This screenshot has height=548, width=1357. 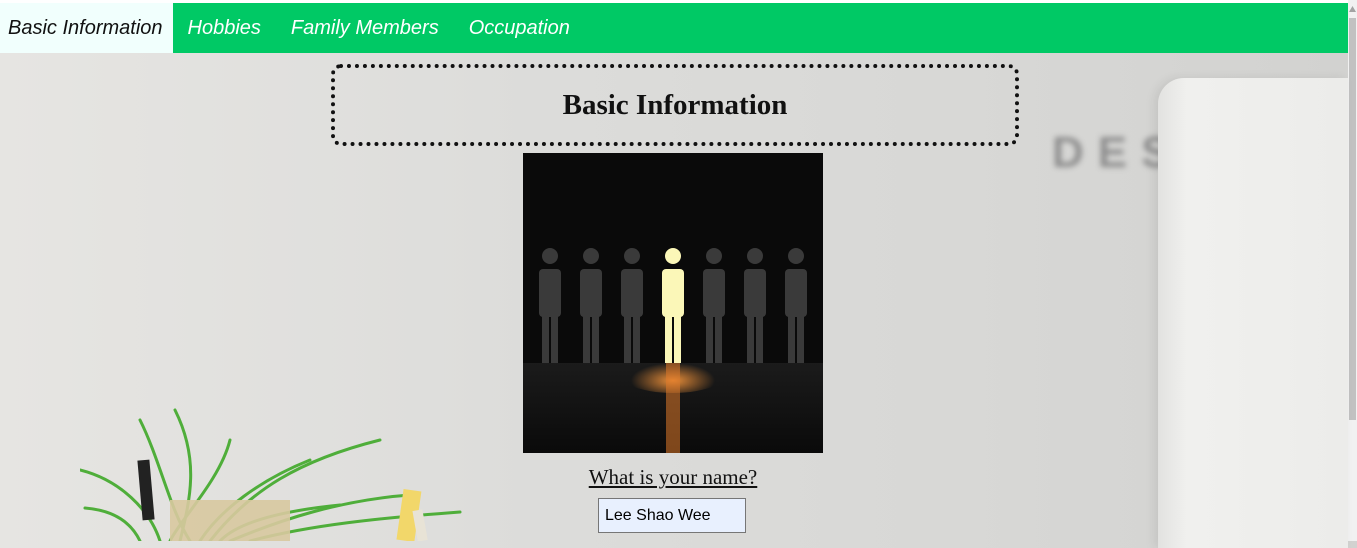 I want to click on plant-pencil-cup-image, so click(x=271, y=474).